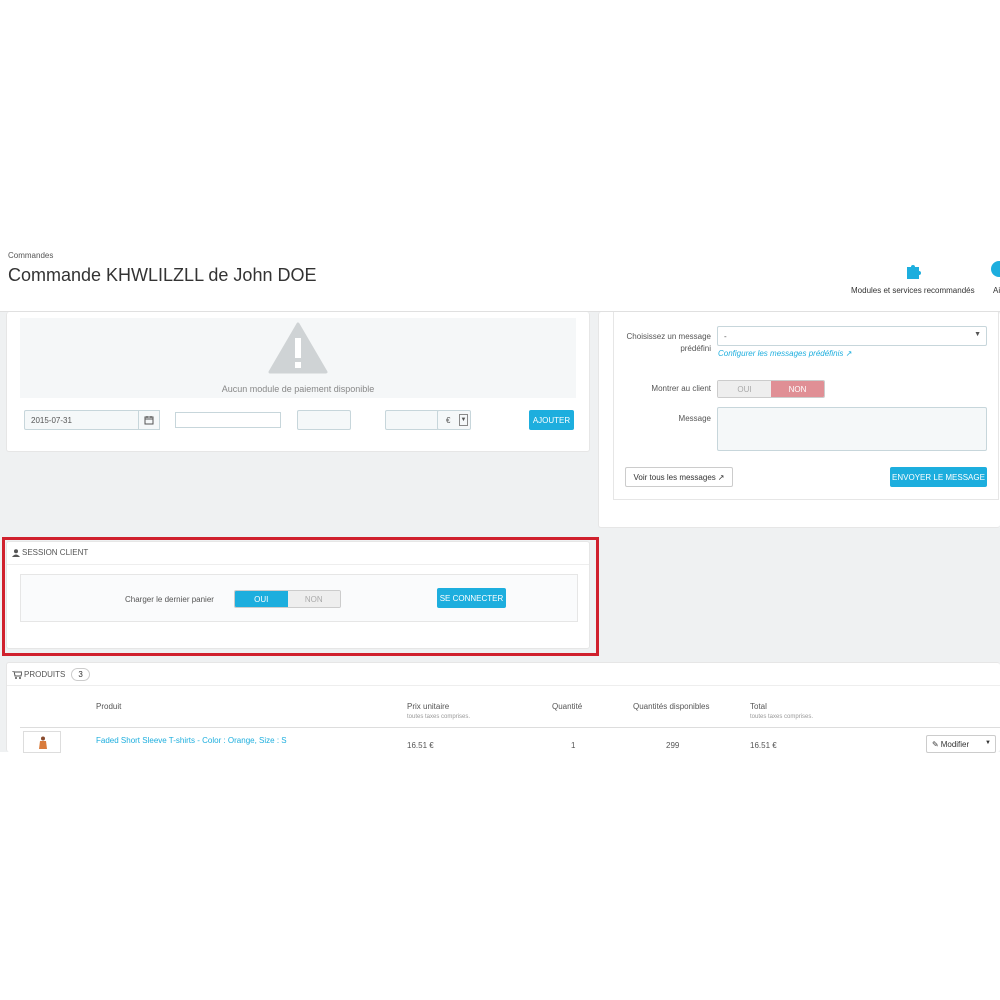 The image size is (1000, 1000). I want to click on edit-product-label: Modifier, so click(955, 744).